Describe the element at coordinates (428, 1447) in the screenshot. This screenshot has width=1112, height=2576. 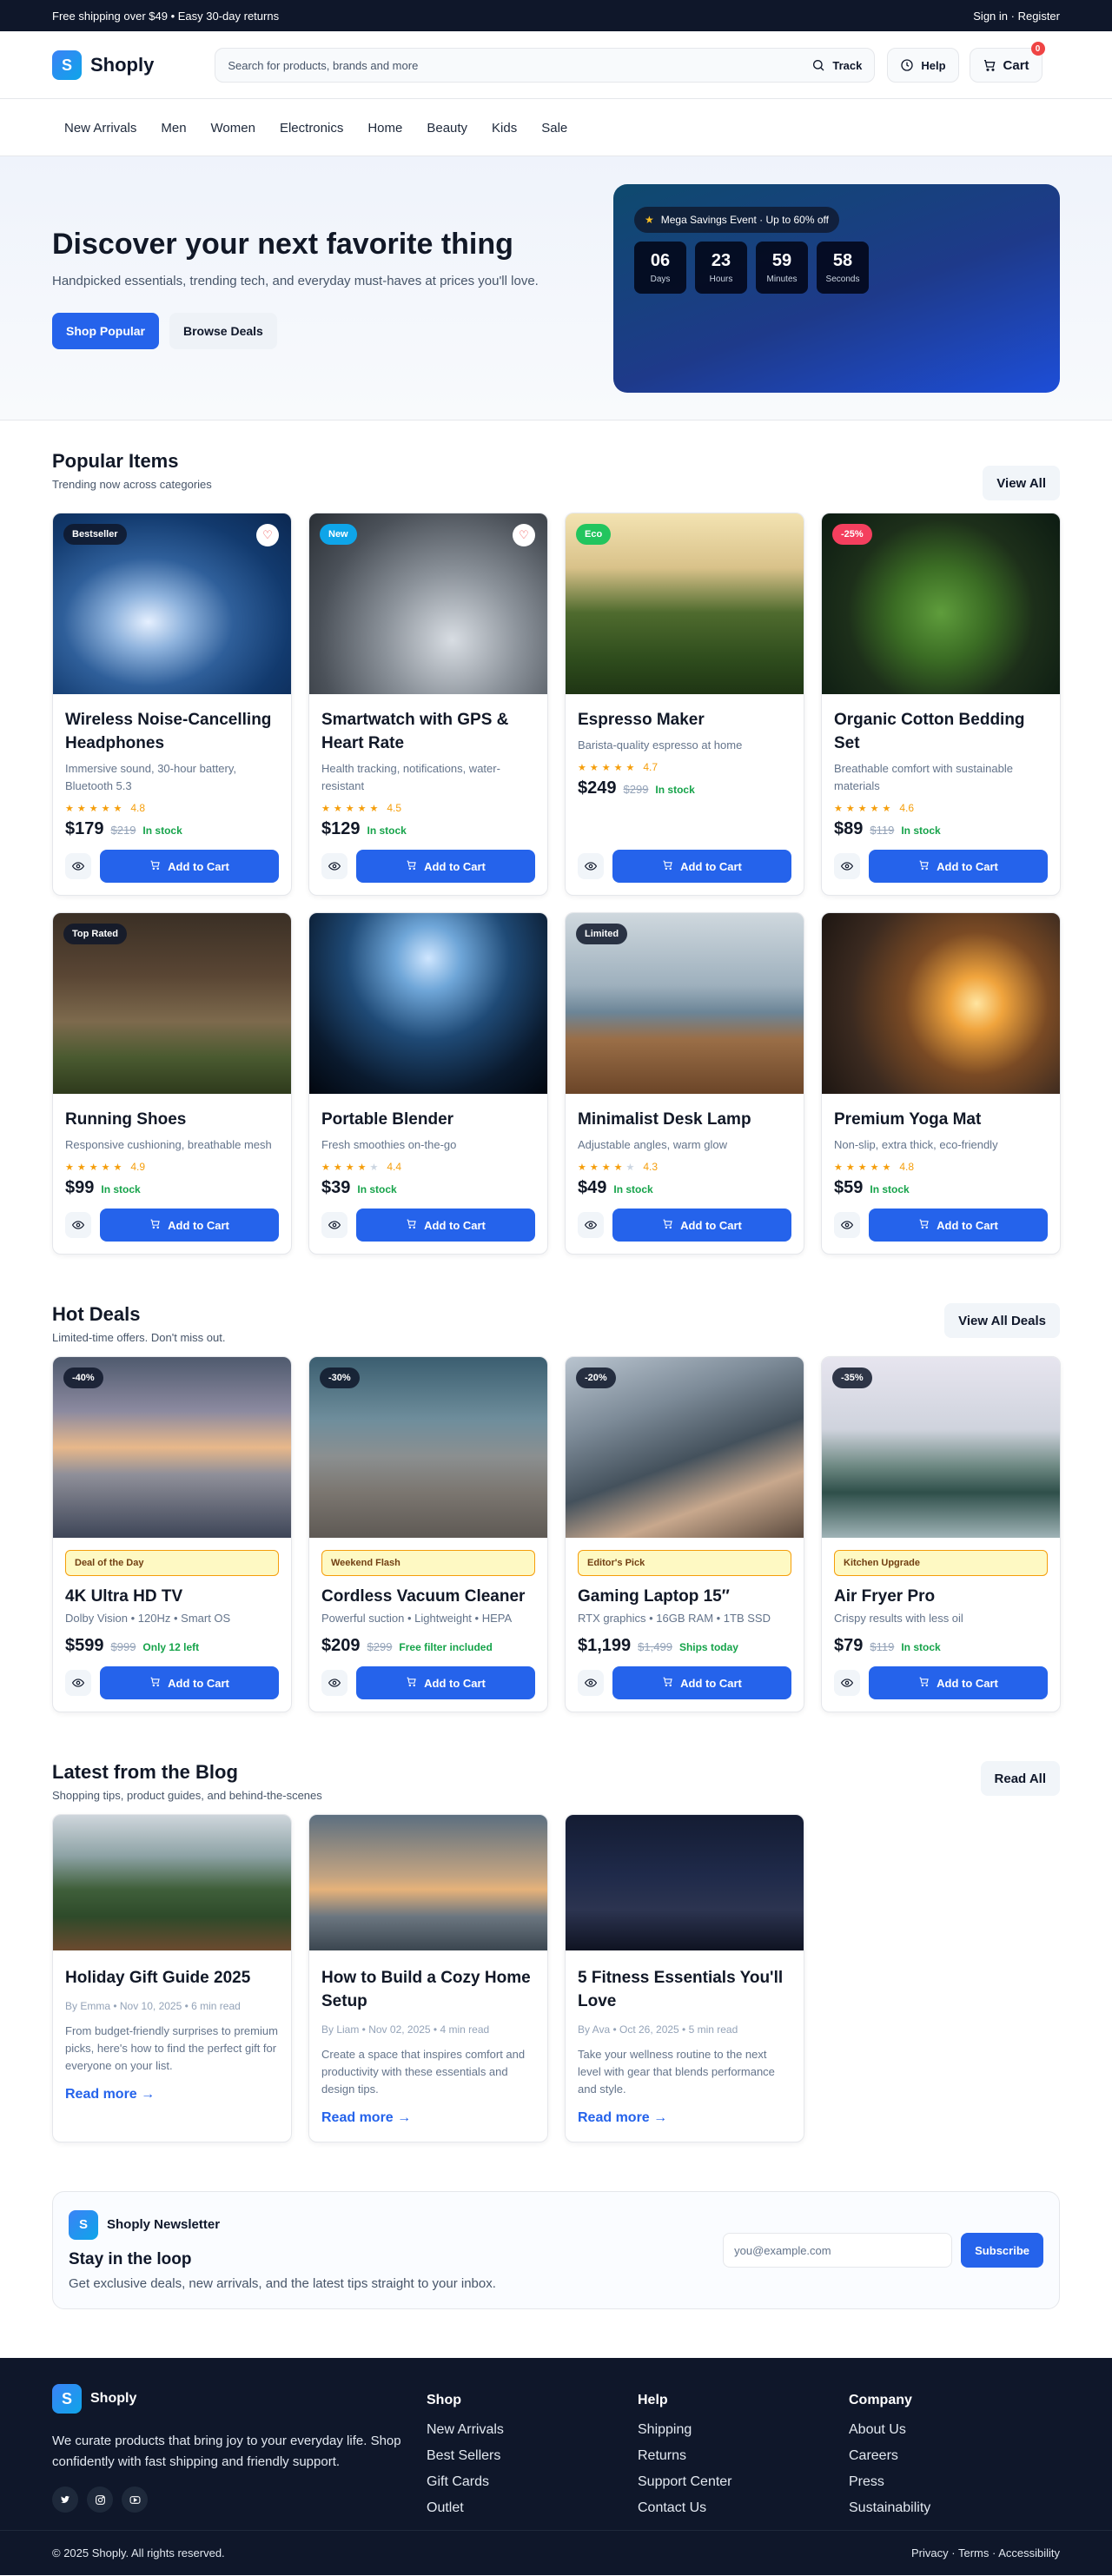
I see `deal-image: -30%` at that location.